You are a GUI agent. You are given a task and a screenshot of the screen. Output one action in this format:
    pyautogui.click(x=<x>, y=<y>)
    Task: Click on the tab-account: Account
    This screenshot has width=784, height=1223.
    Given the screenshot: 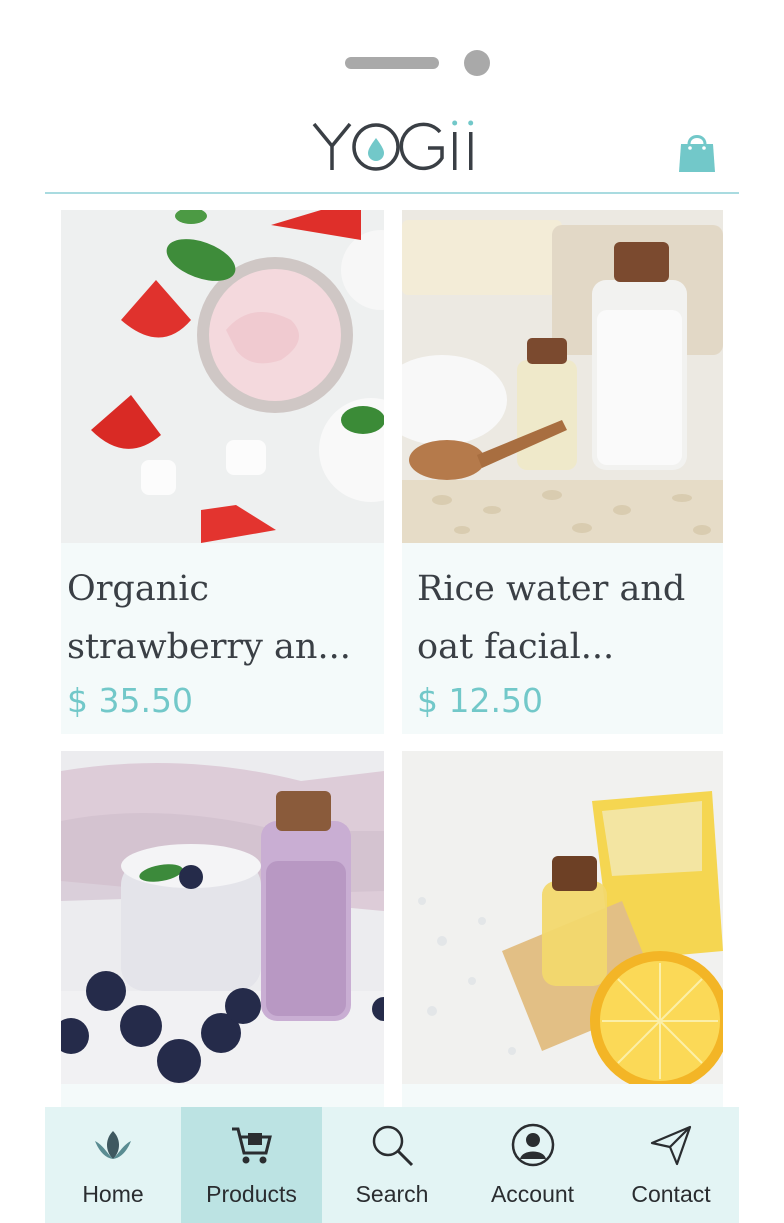 What is the action you would take?
    pyautogui.click(x=532, y=1165)
    